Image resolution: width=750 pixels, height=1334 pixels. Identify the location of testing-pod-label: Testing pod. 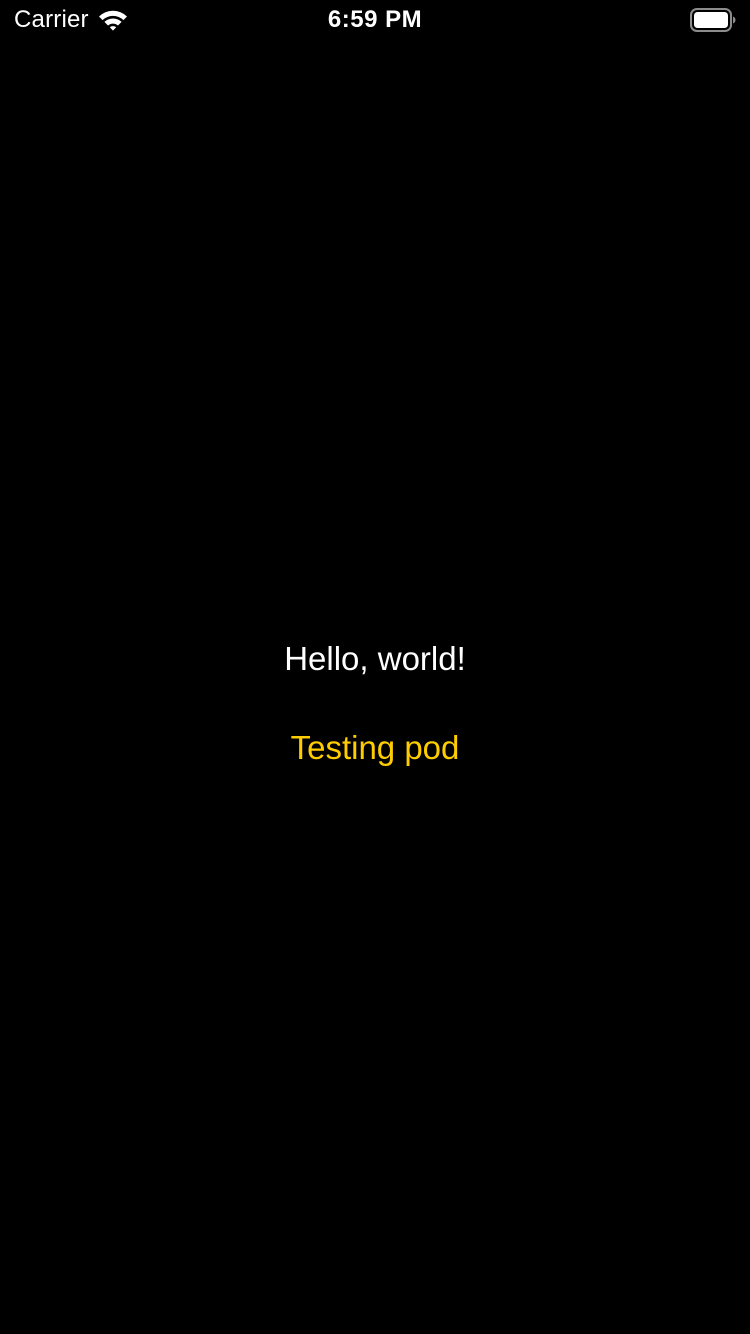
(375, 747).